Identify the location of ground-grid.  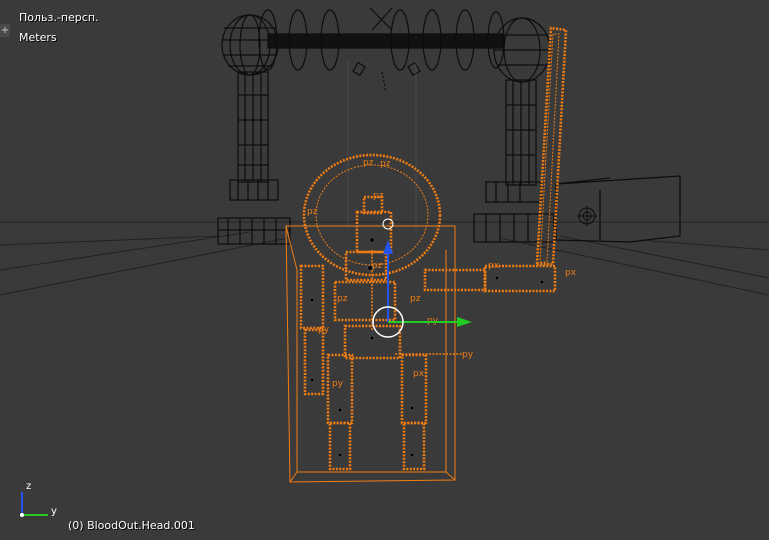
(384, 258).